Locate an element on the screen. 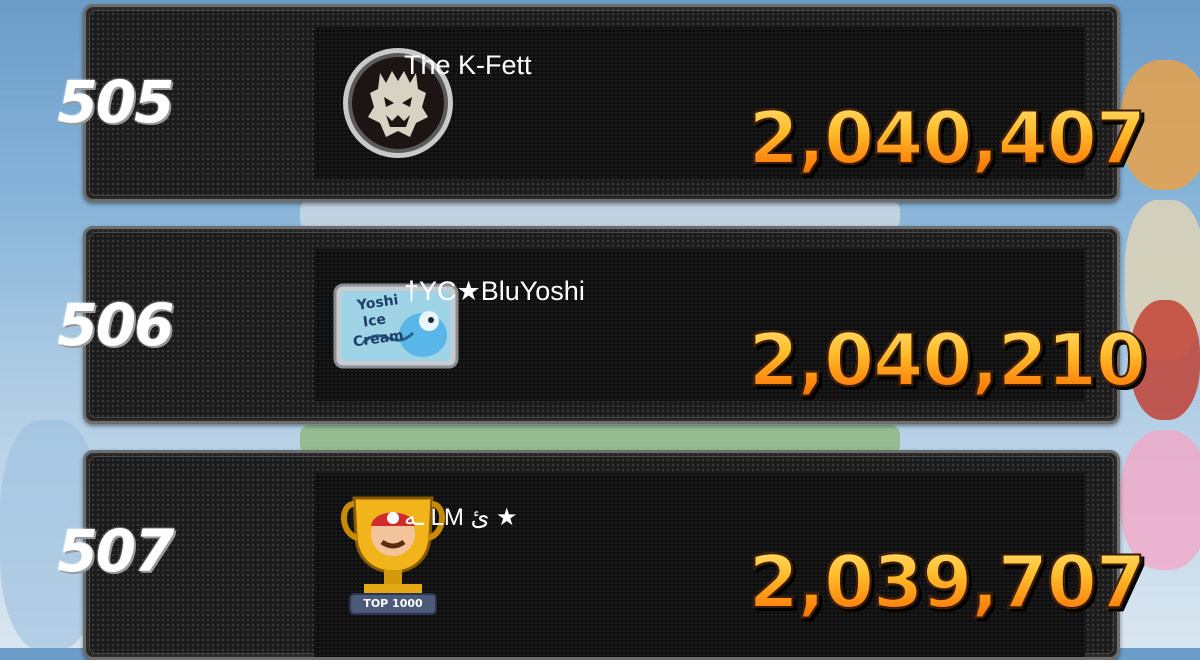  rank-number: 506 is located at coordinates (115, 325).